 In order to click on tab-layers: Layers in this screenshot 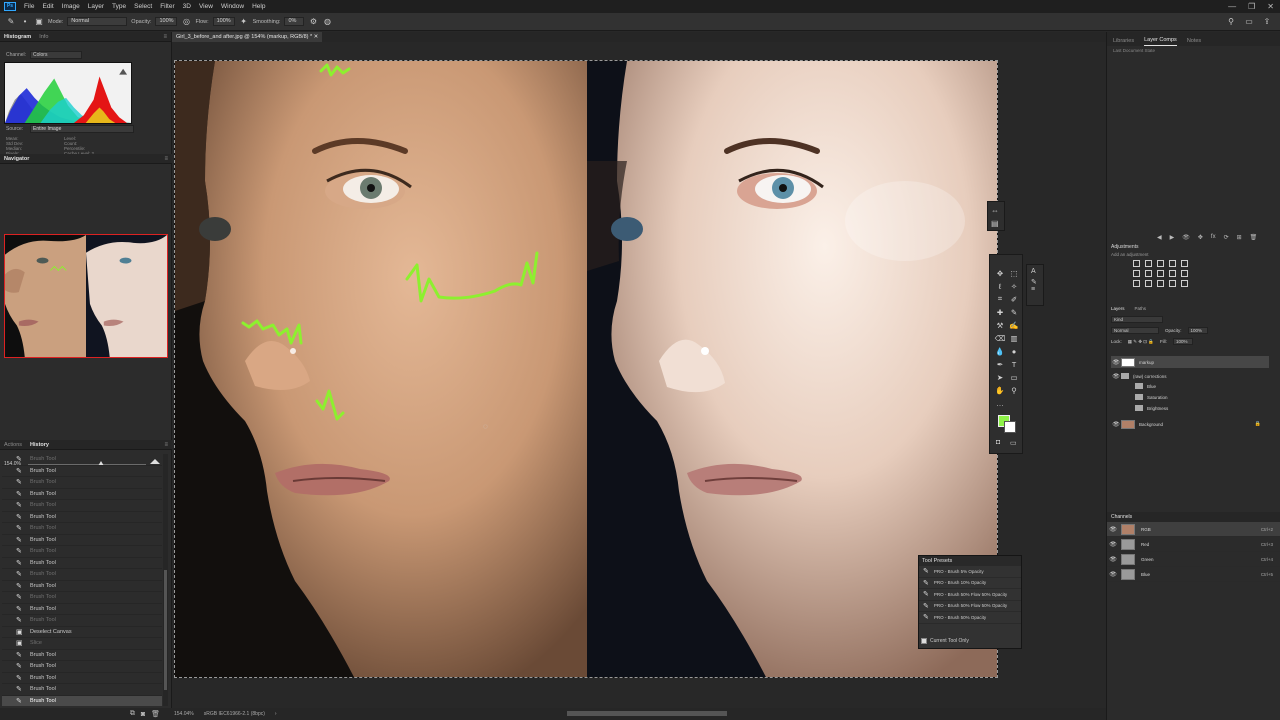, I will do `click(1118, 308)`.